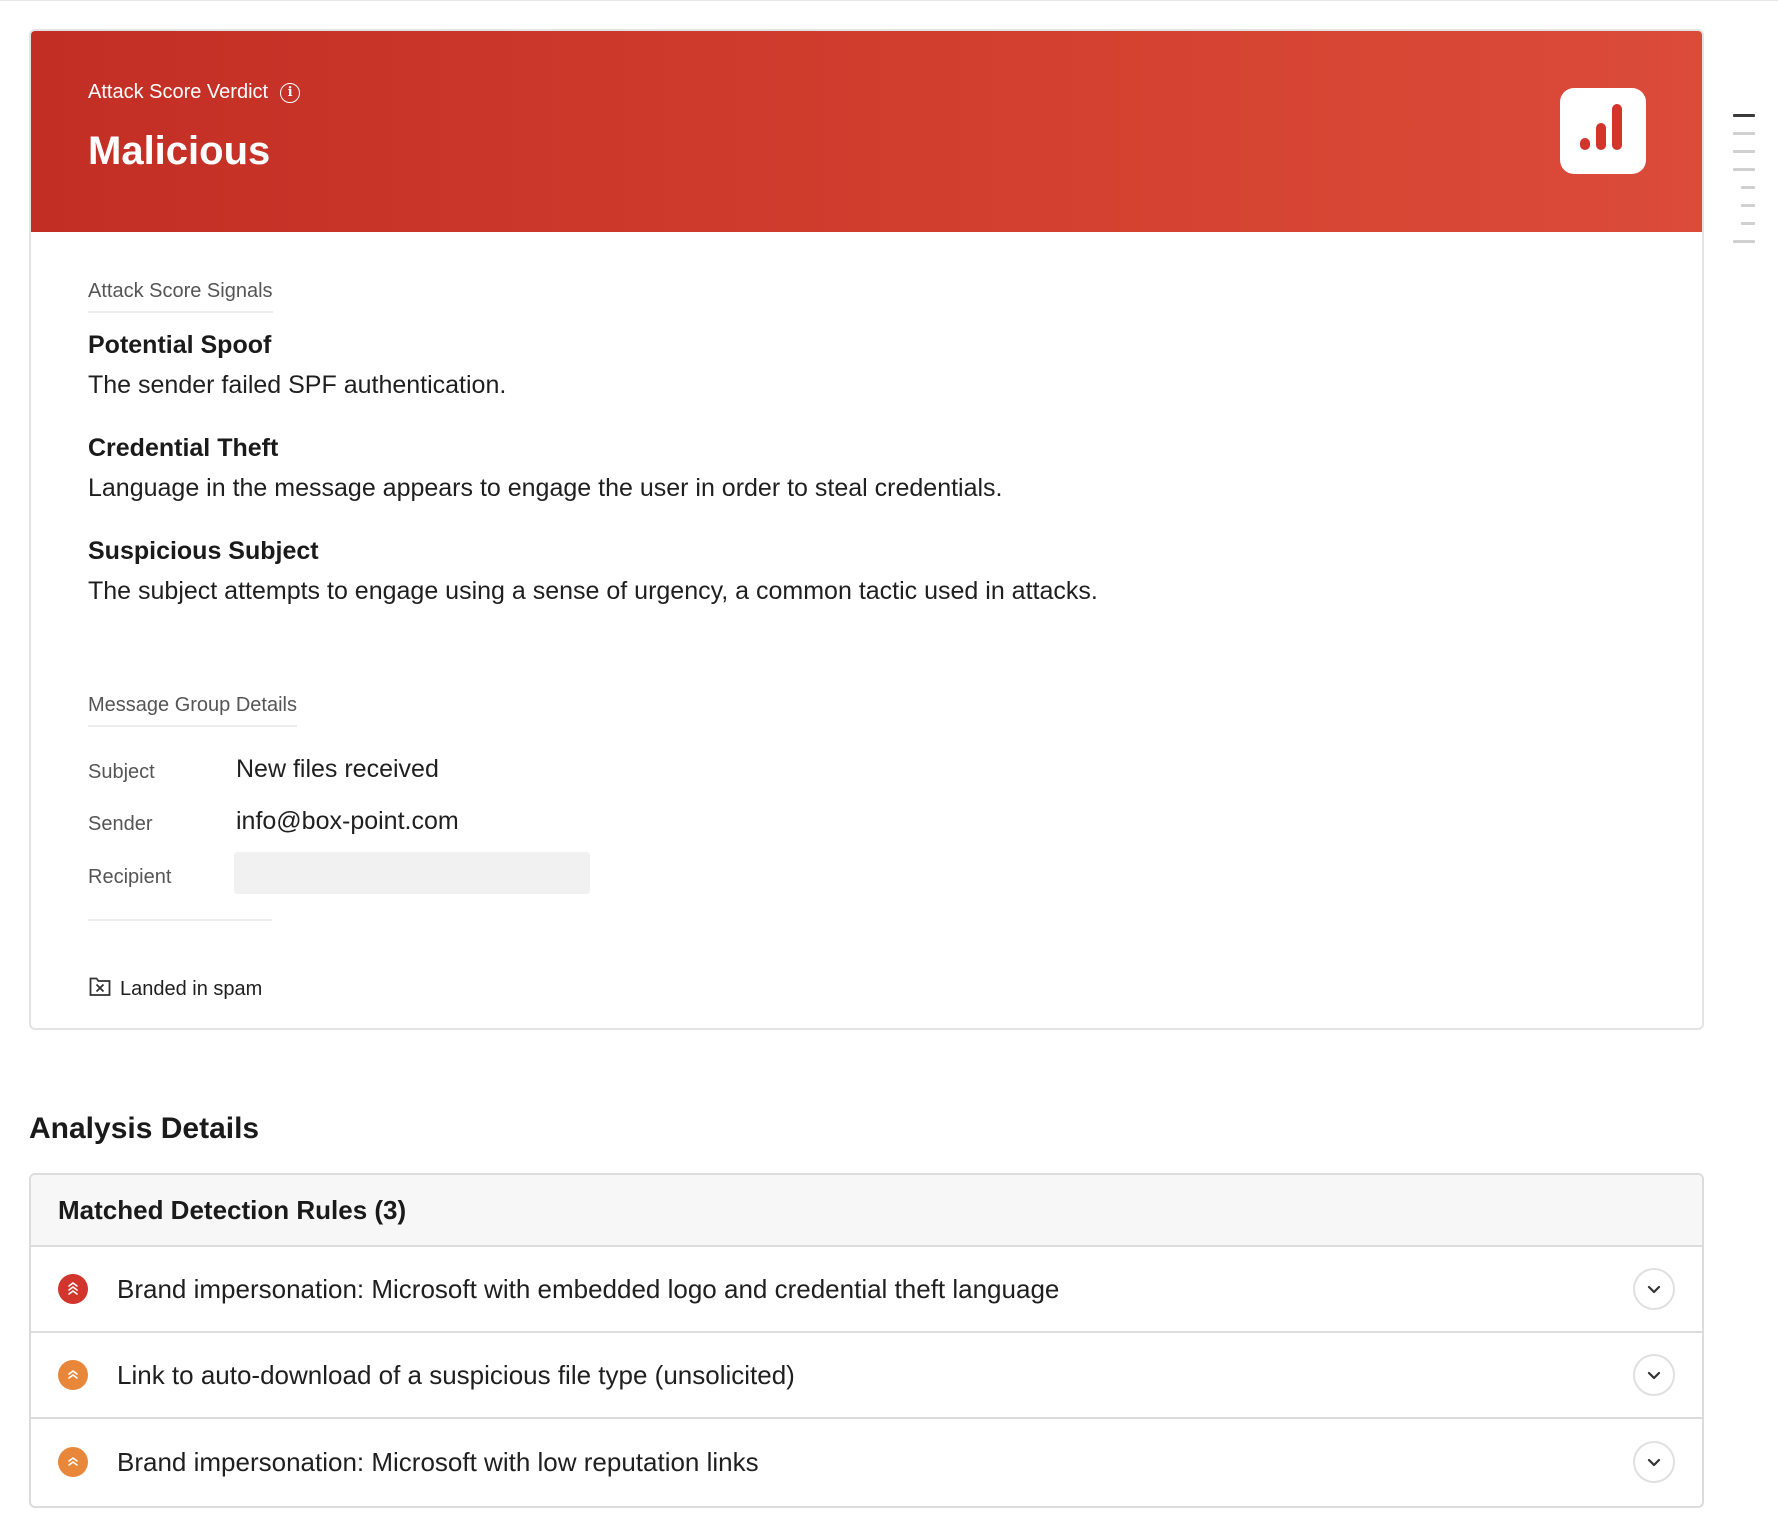 This screenshot has width=1778, height=1528. I want to click on spam-folder-icon, so click(100, 989).